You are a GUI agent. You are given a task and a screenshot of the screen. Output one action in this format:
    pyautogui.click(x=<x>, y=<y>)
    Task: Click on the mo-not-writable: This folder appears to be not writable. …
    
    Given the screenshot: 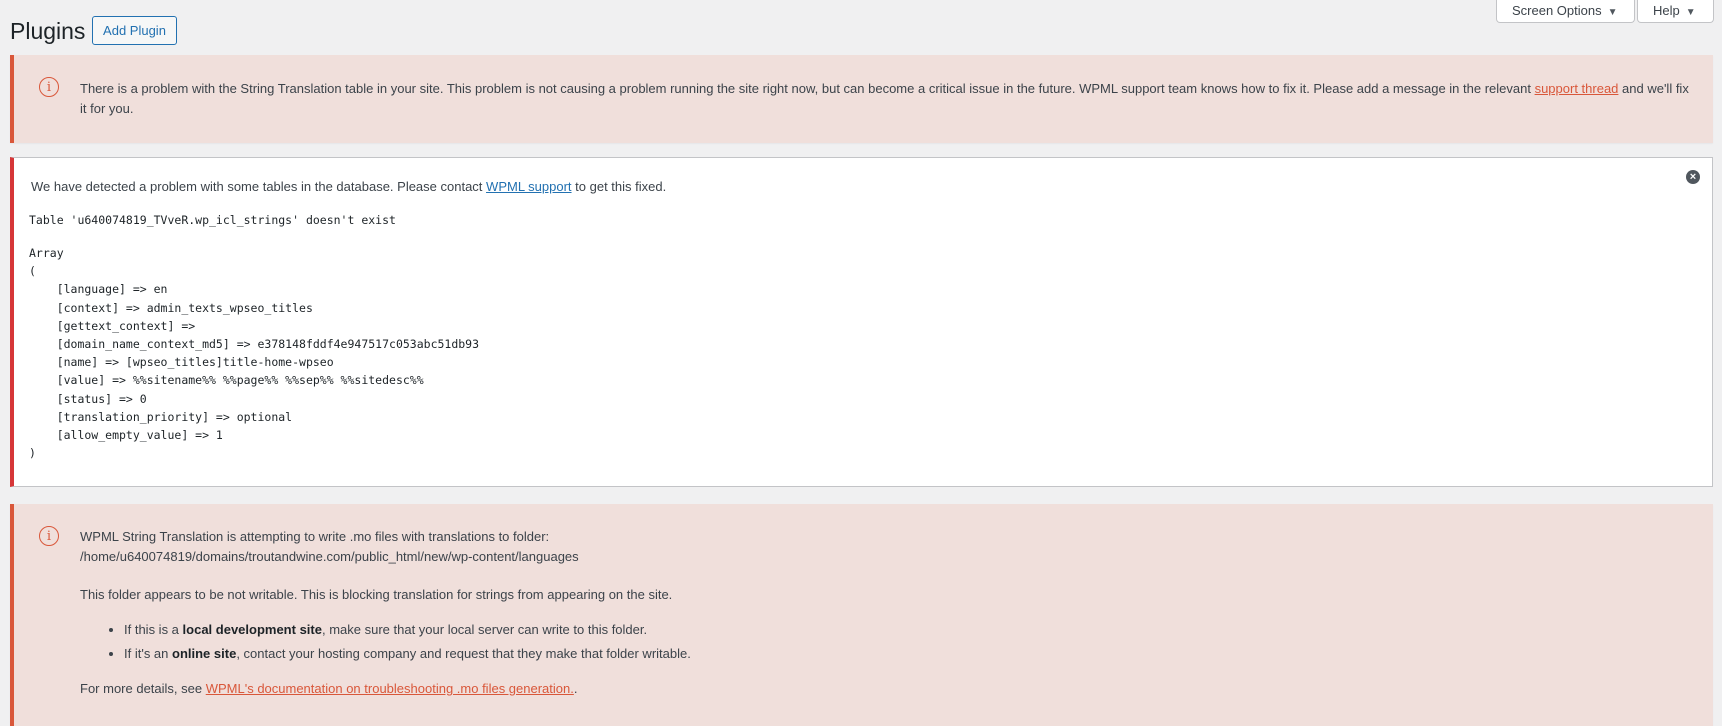 What is the action you would take?
    pyautogui.click(x=376, y=594)
    